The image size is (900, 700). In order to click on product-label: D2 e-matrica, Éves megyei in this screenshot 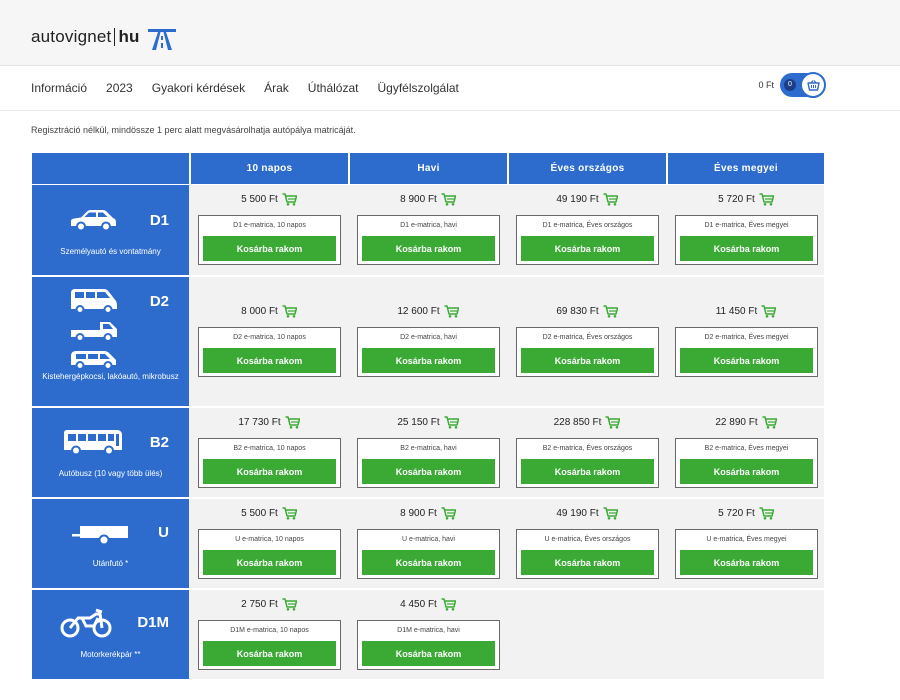, I will do `click(746, 337)`.